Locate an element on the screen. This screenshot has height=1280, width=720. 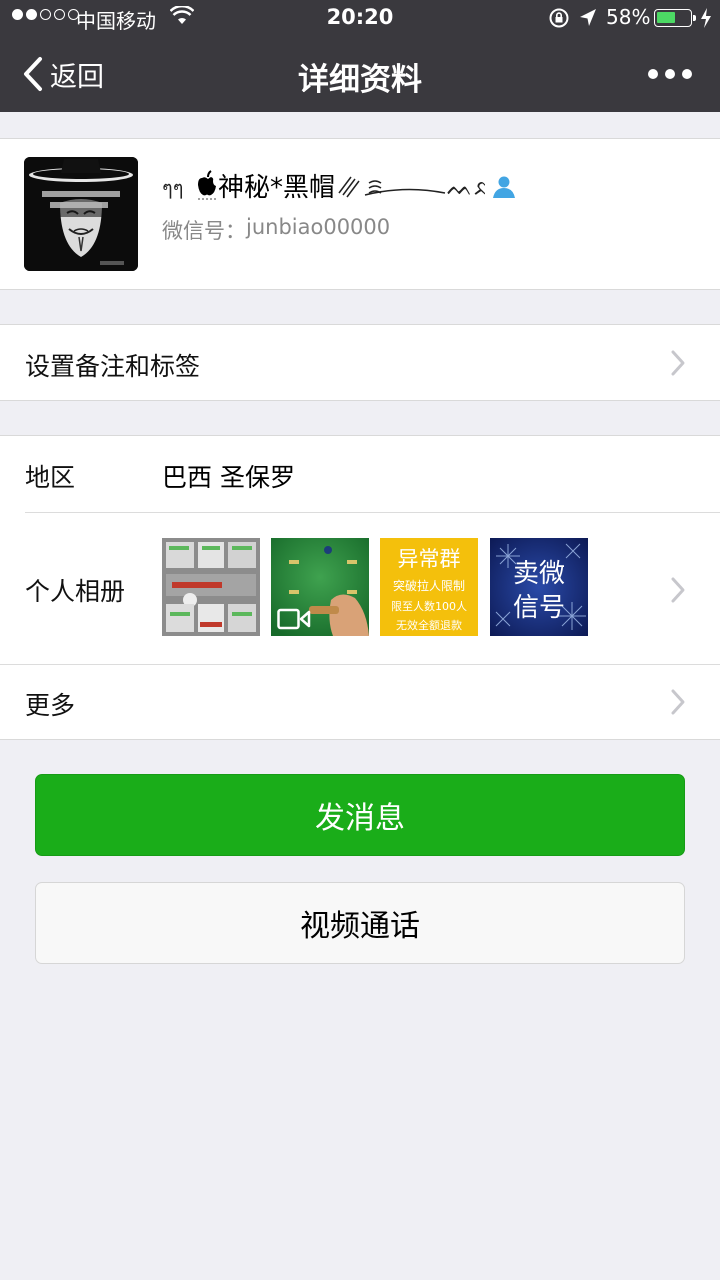
wechat-id-value: junbiao00000 is located at coordinates (318, 227).